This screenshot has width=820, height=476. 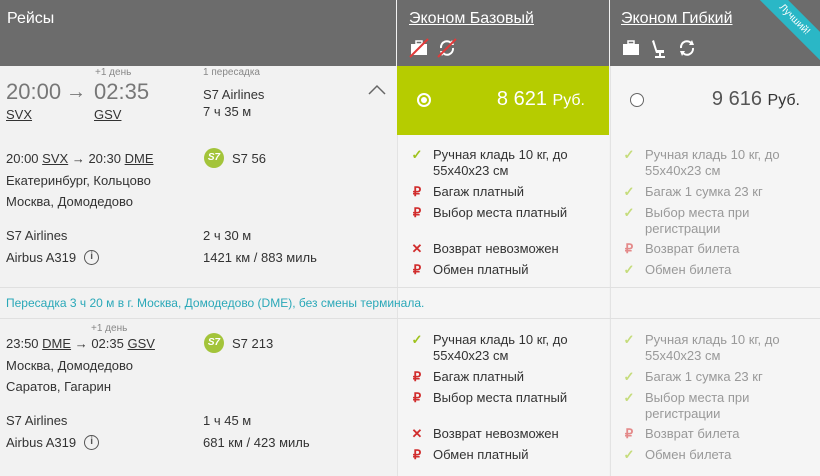 I want to click on summary-dep-code: SVX, so click(x=19, y=114).